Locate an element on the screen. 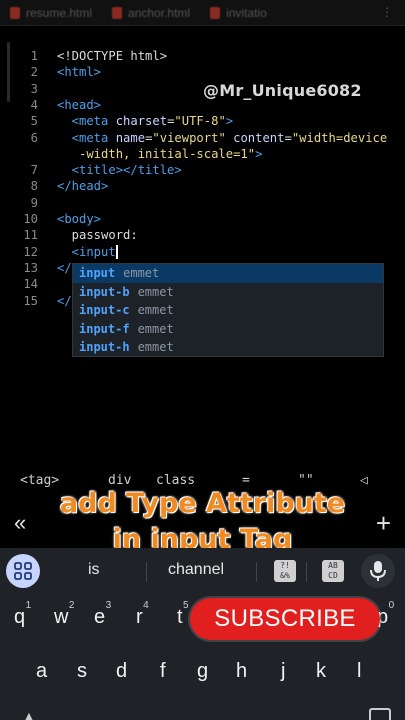 The image size is (405, 720). symbols-sticker-icon: ?! &% is located at coordinates (285, 571).